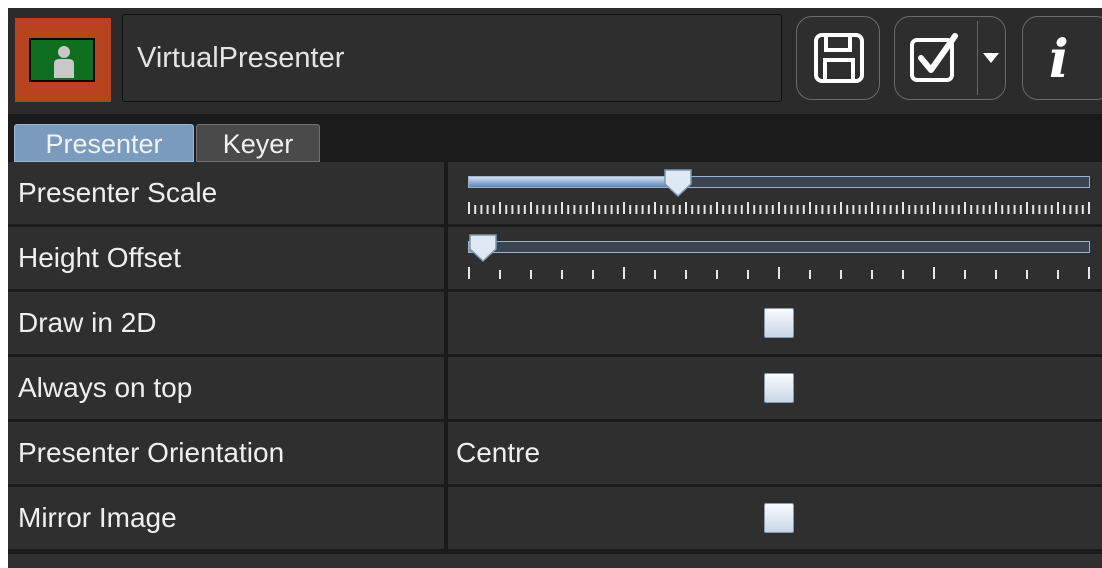  I want to click on floppy-disk-icon, so click(839, 58).